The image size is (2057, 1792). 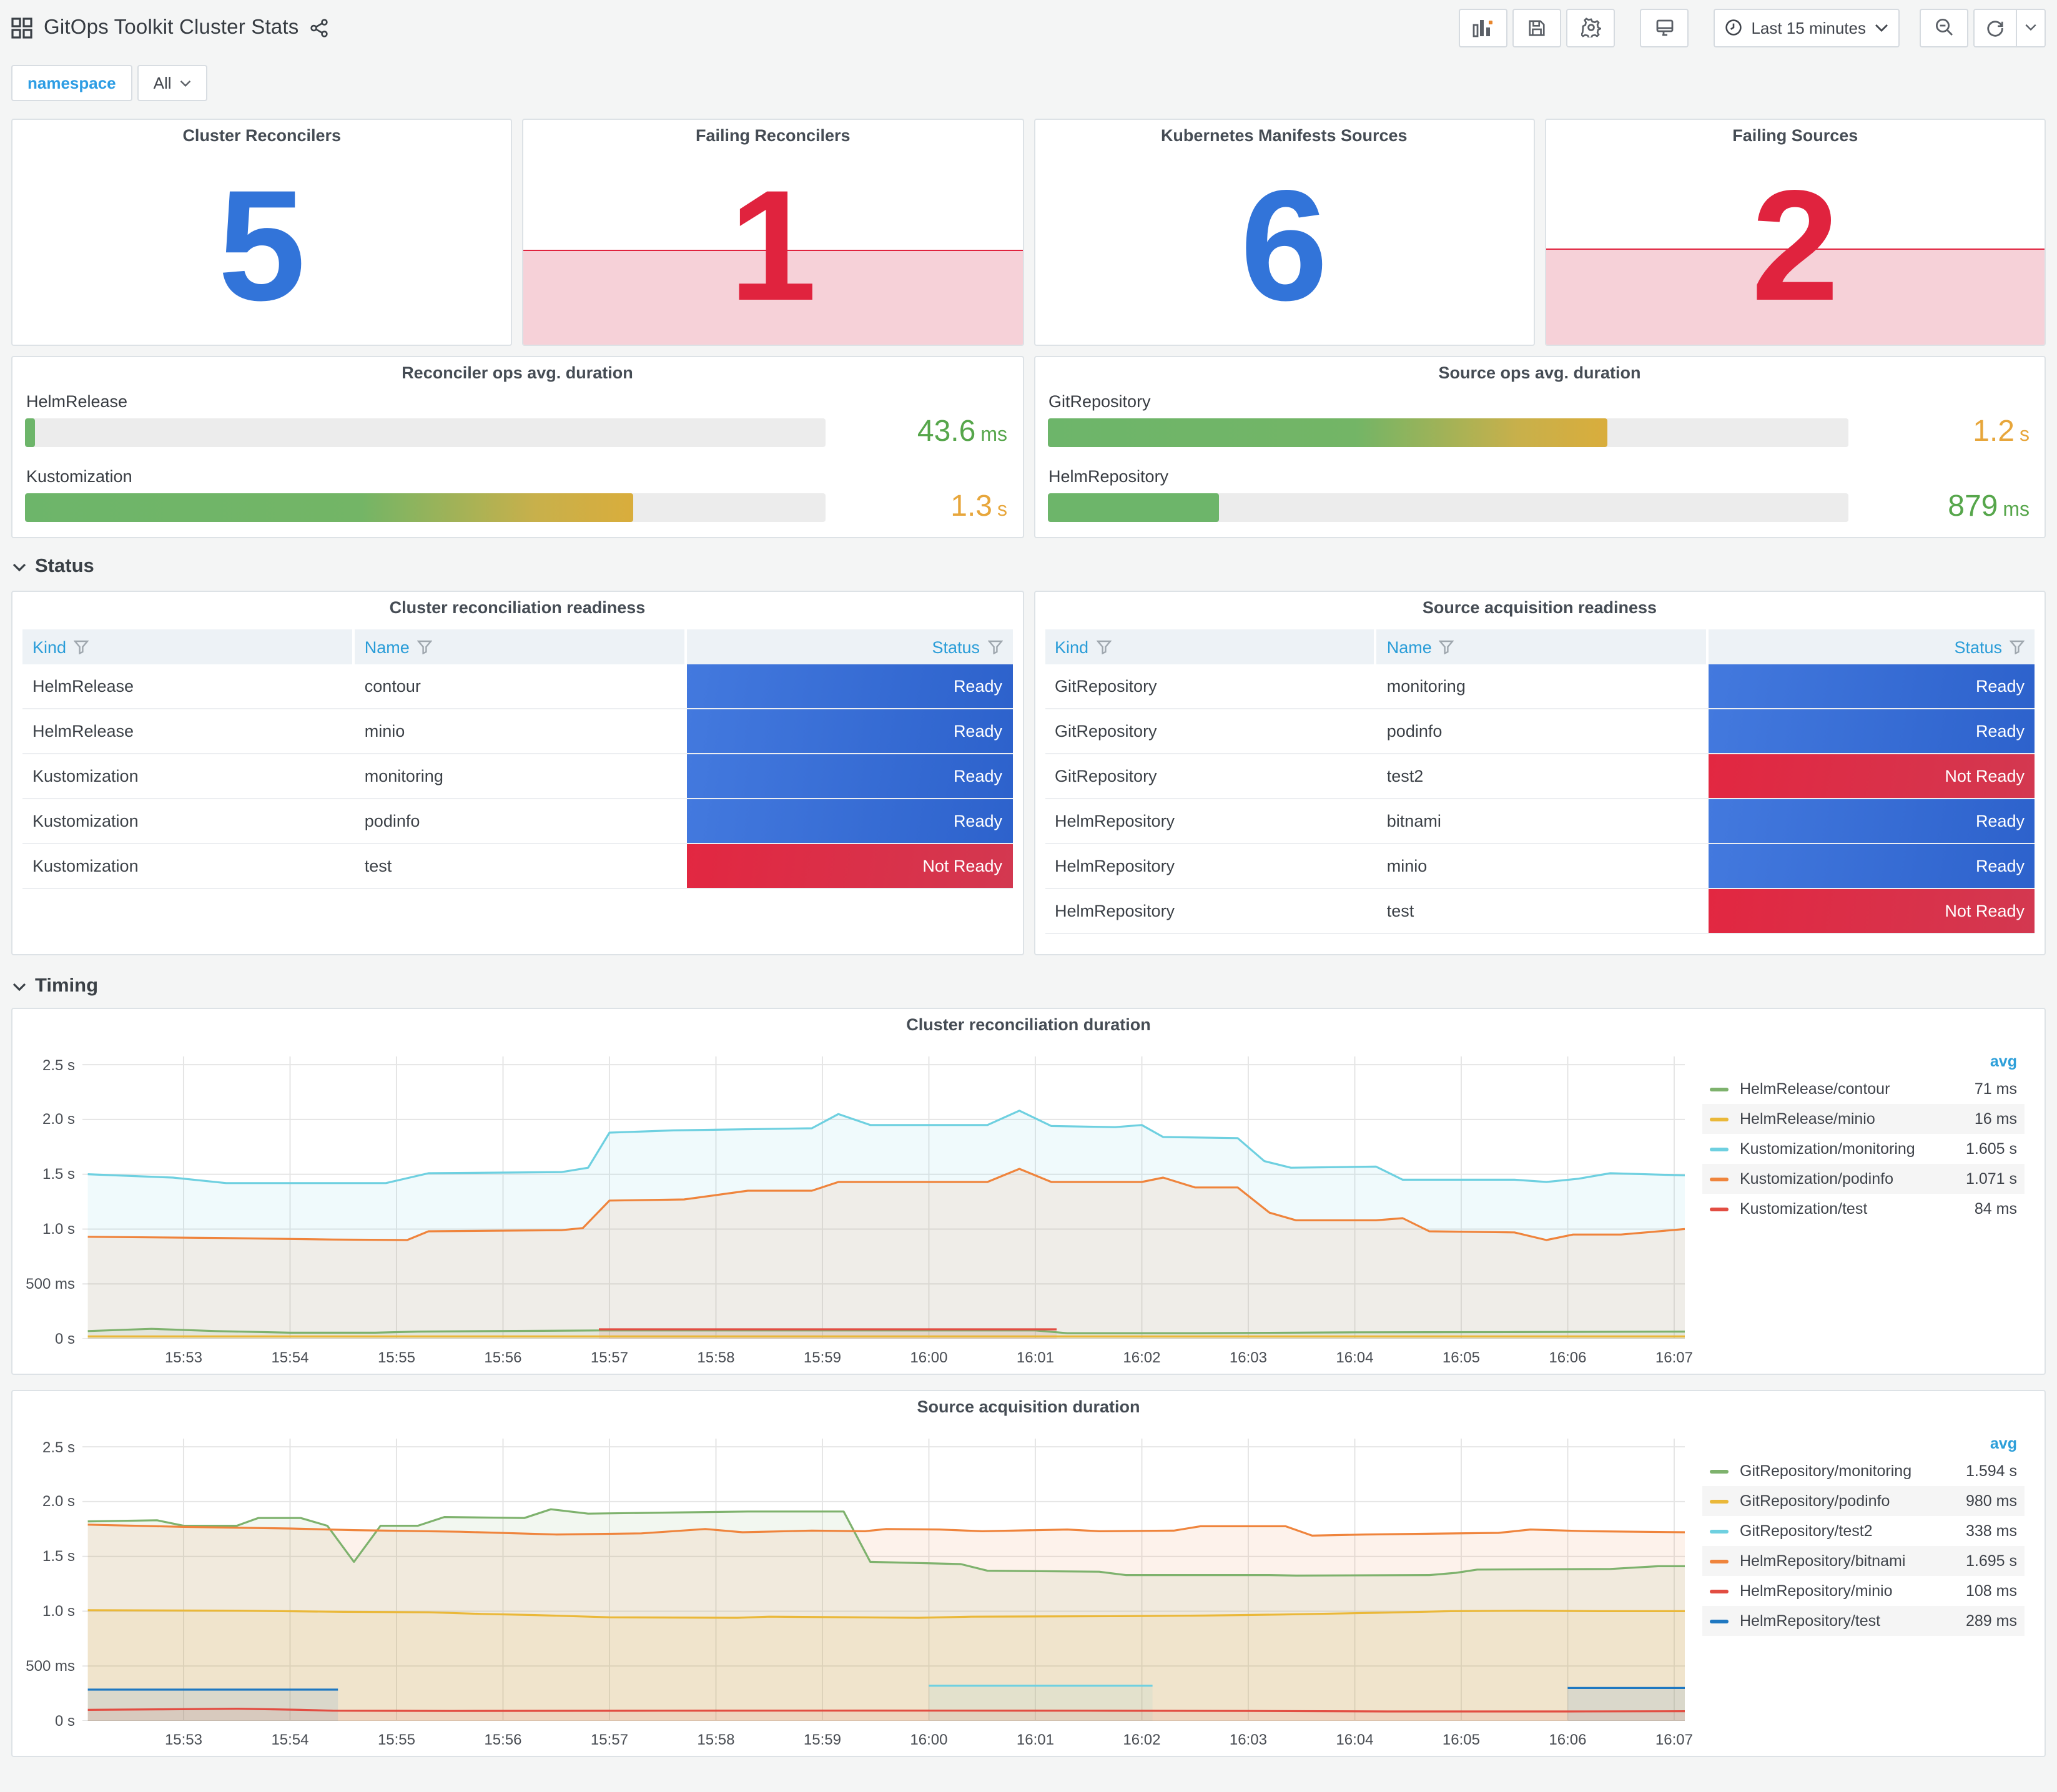 I want to click on dashboard-grid-icon, so click(x=21, y=27).